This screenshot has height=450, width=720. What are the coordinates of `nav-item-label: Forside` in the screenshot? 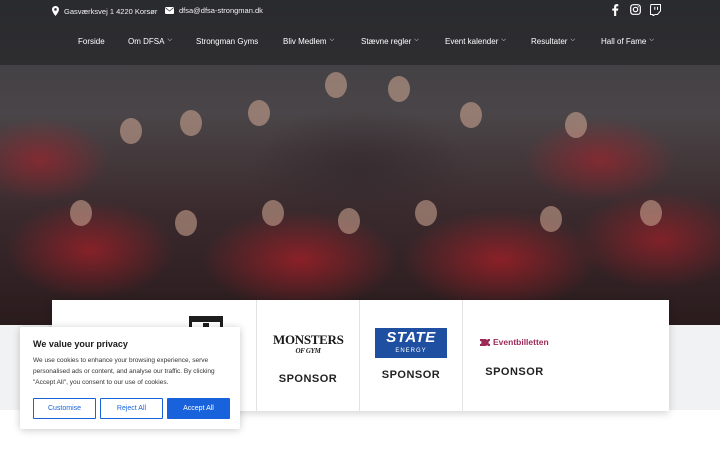 It's located at (91, 41).